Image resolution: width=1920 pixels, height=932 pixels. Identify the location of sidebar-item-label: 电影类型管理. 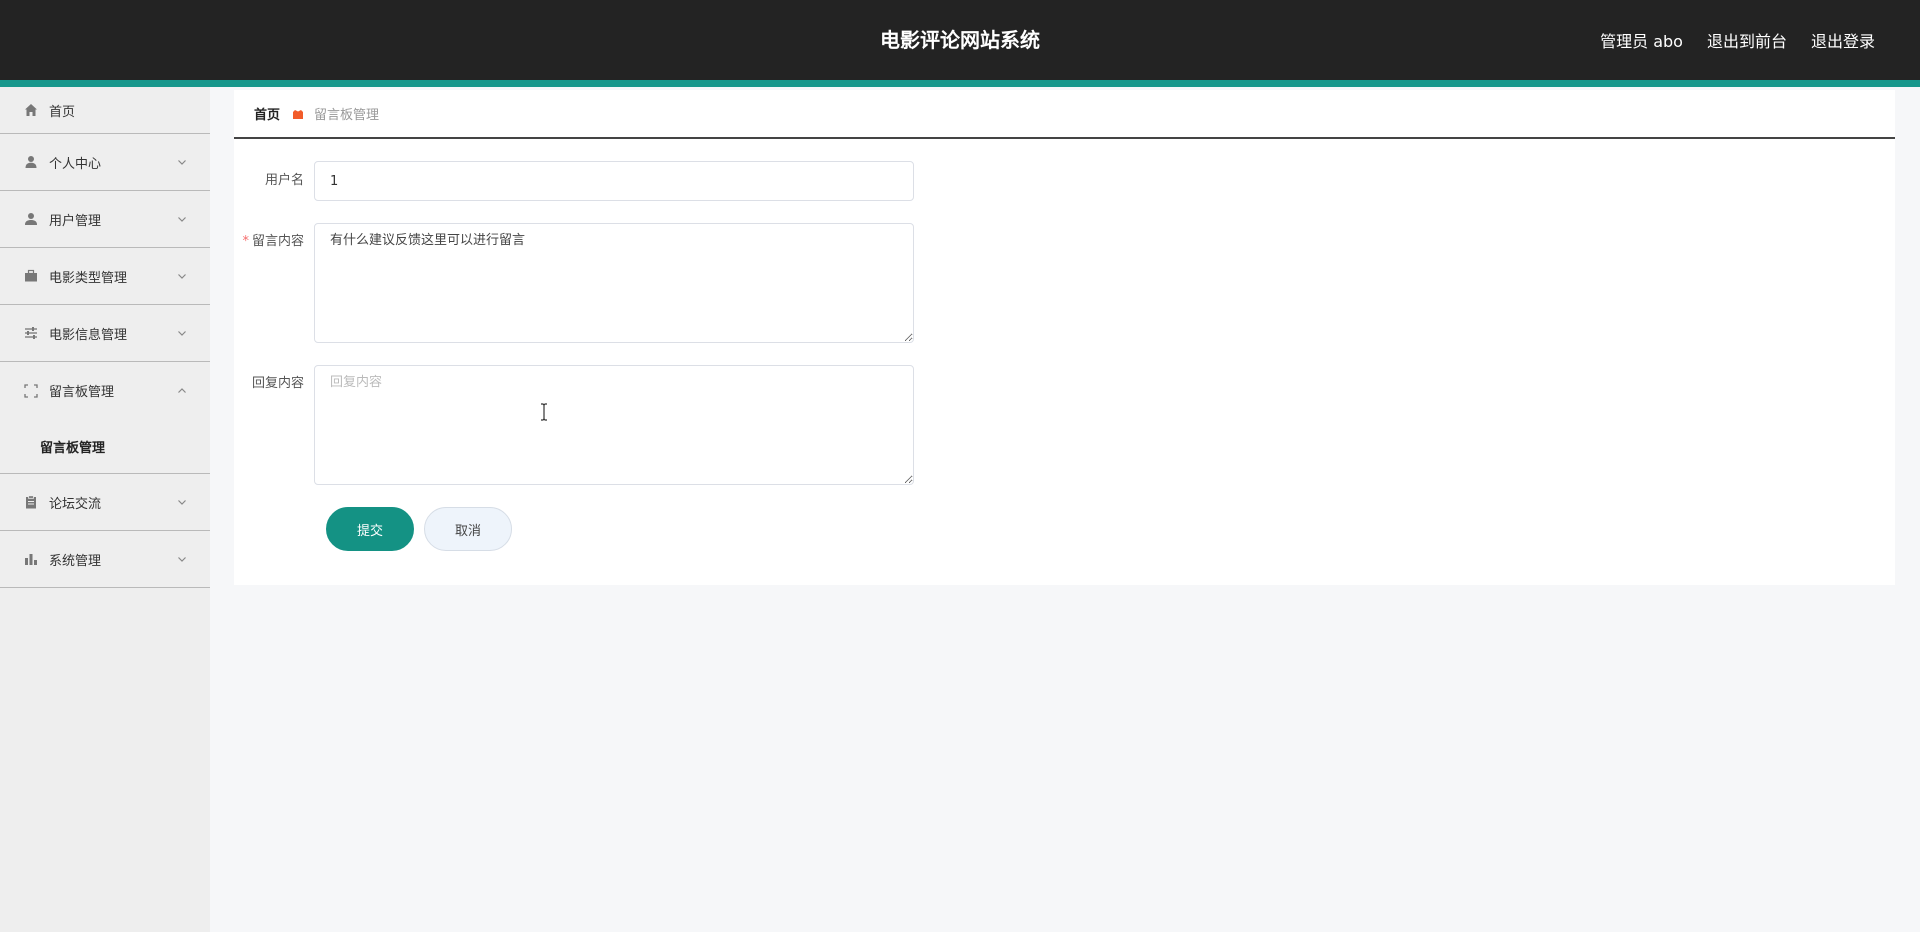
(88, 278).